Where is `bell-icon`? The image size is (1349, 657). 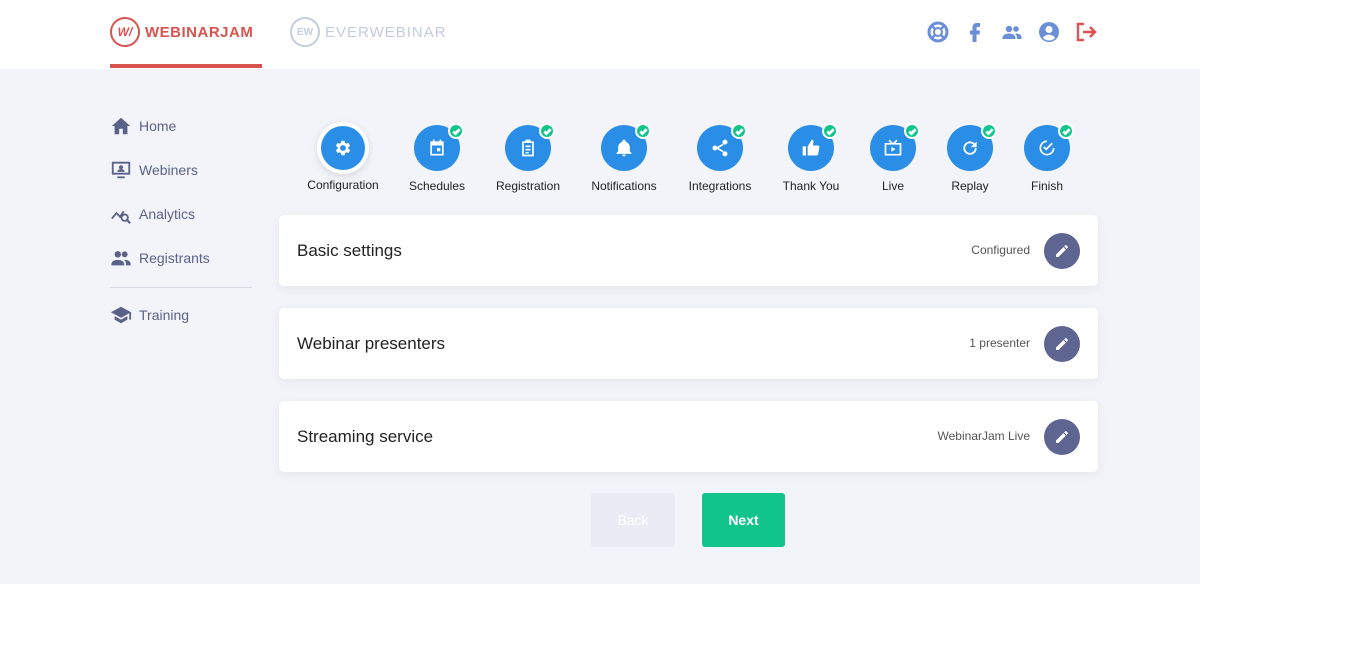
bell-icon is located at coordinates (624, 148).